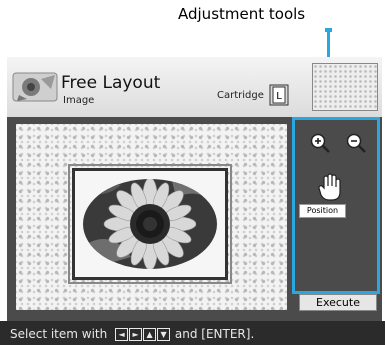 Image resolution: width=385 pixels, height=345 pixels. I want to click on status-suffix: and [ENTER]., so click(214, 333).